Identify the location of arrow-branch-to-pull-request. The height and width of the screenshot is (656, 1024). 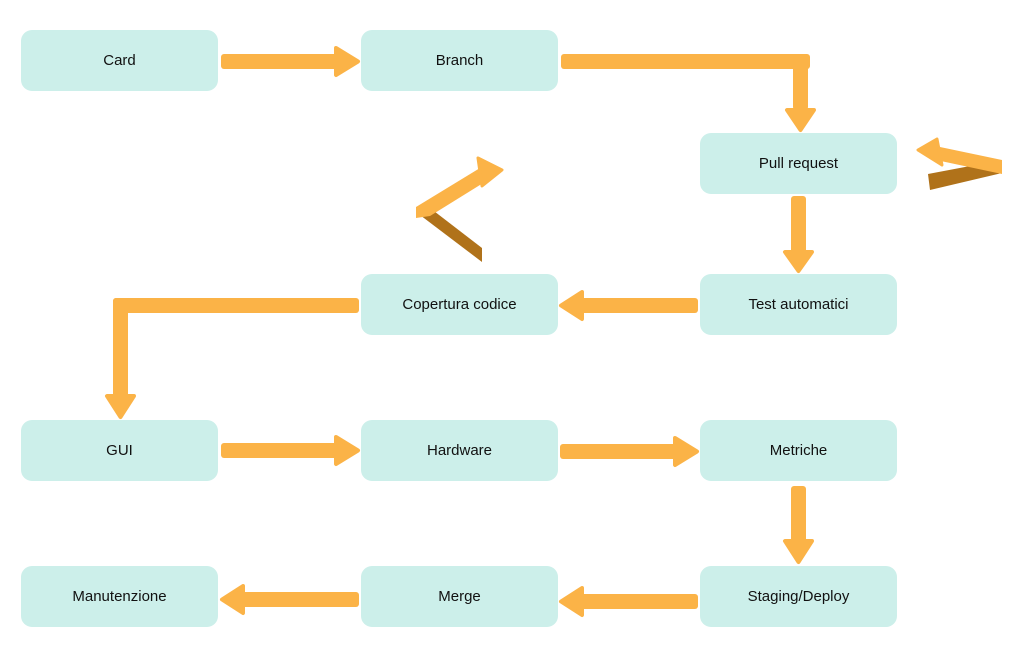
(688, 93).